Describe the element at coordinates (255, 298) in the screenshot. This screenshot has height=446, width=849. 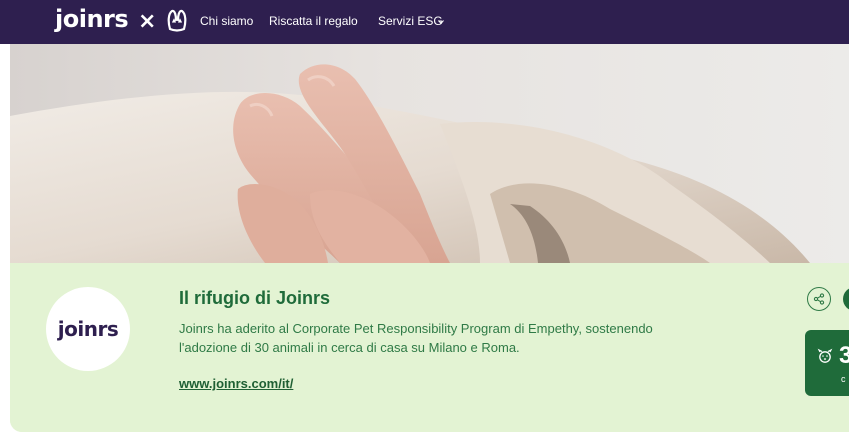
I see `page-title: Il rifugio di Joinrs` at that location.